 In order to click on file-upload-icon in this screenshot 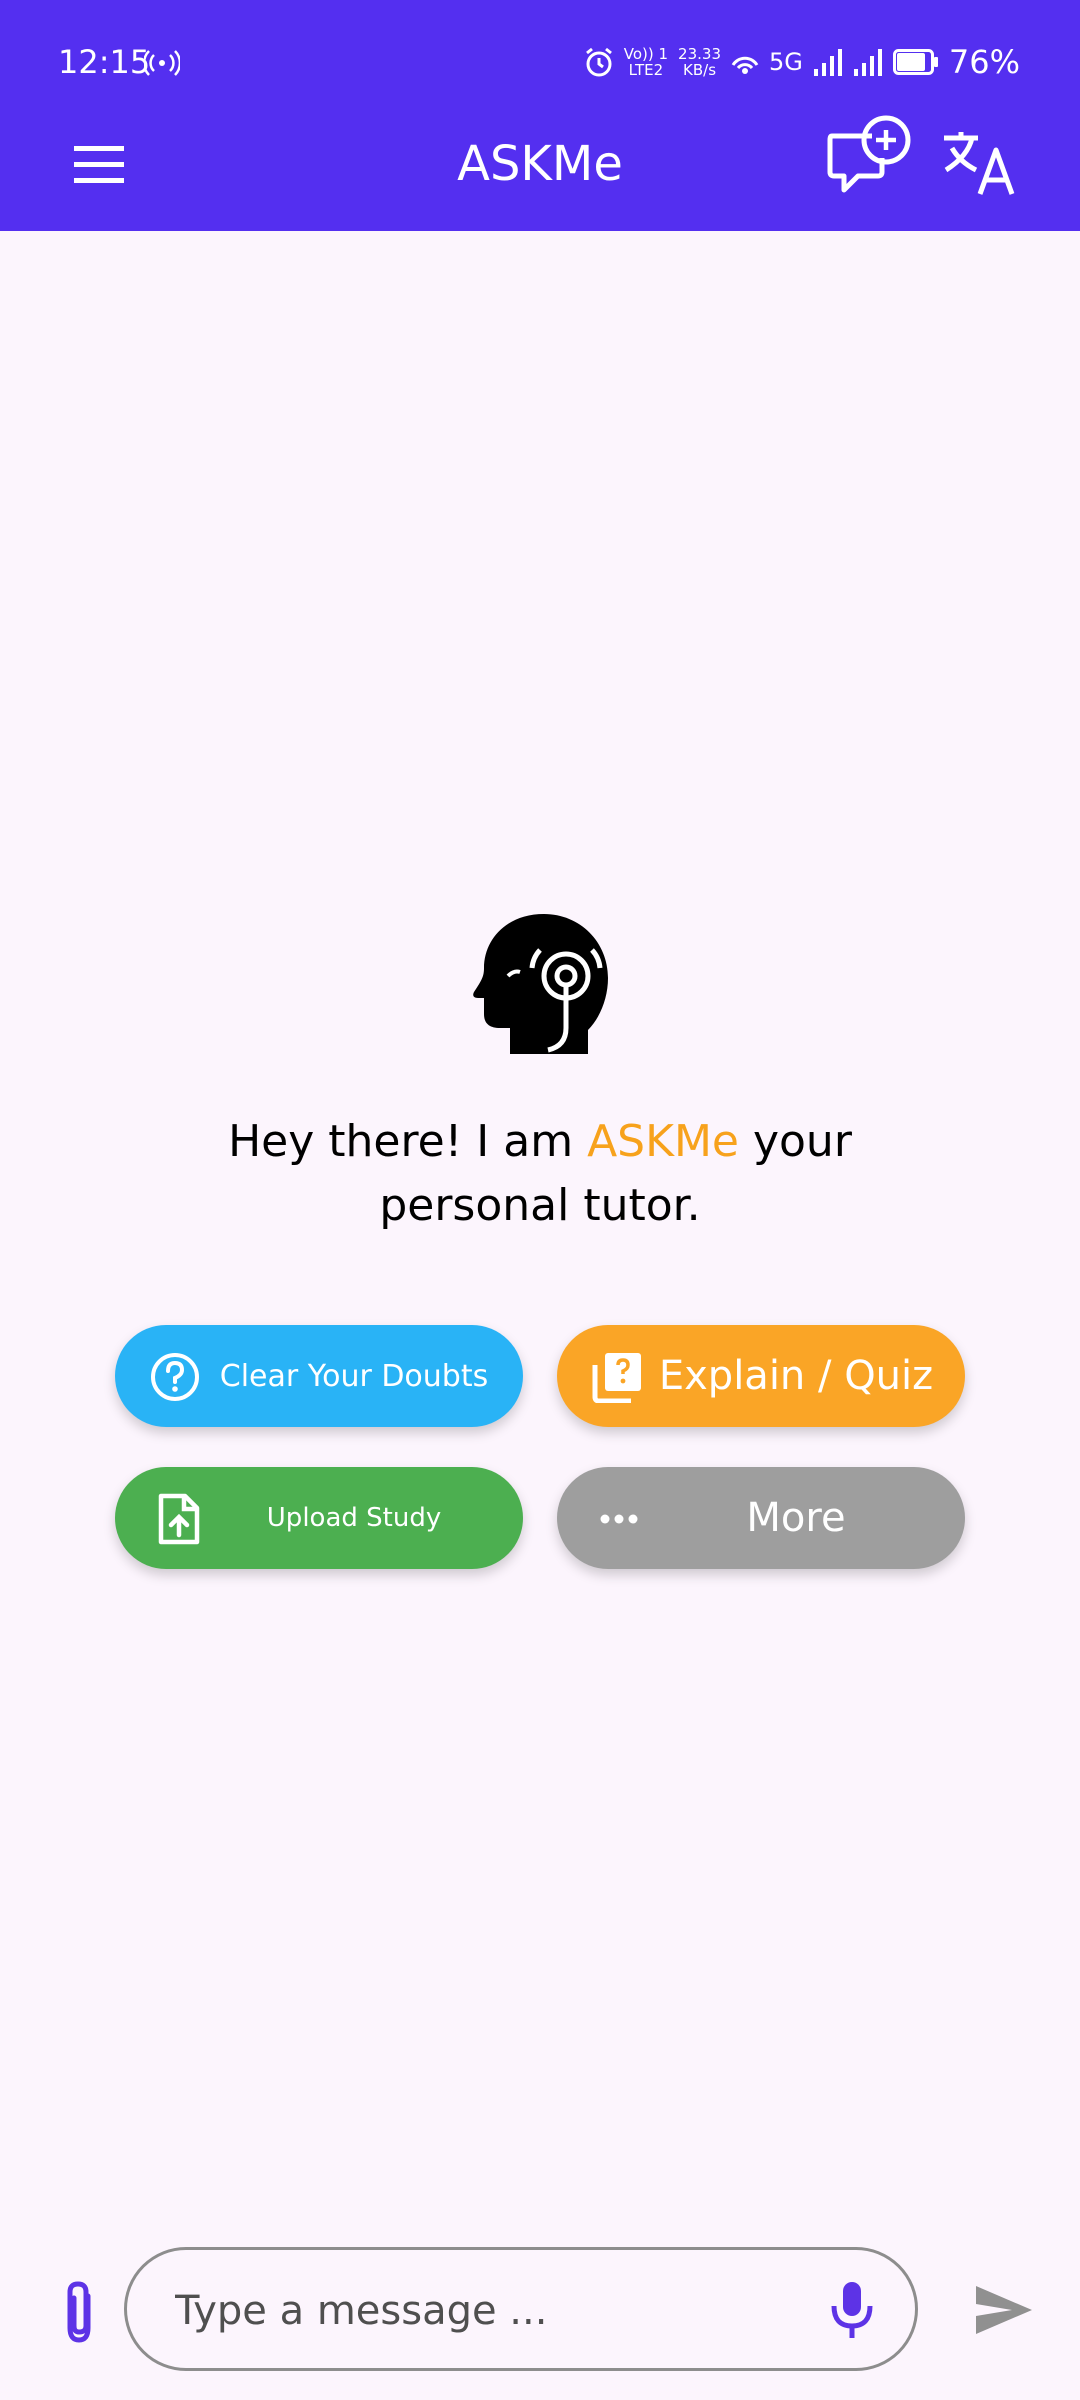, I will do `click(179, 1519)`.